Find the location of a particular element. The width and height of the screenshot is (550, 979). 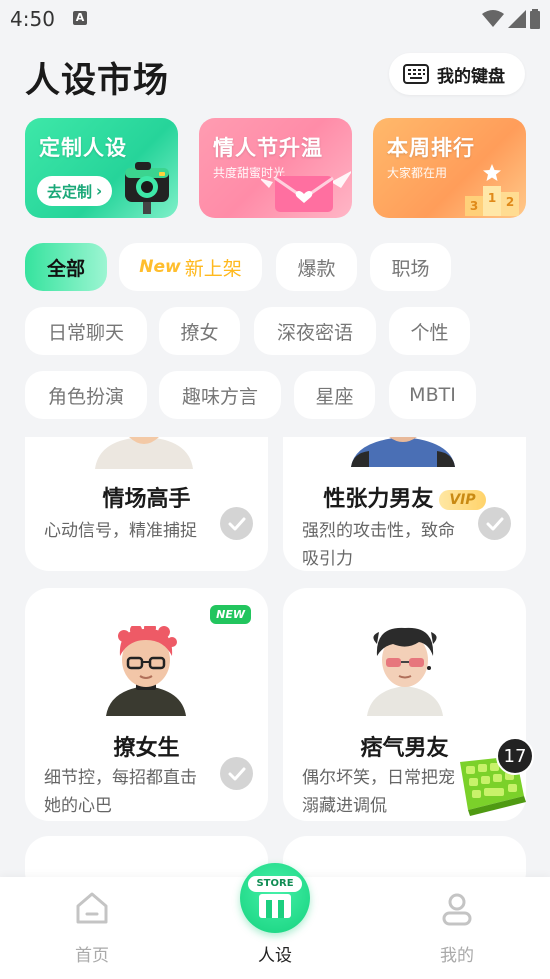

chip-new-label: 新上架 is located at coordinates (213, 268).